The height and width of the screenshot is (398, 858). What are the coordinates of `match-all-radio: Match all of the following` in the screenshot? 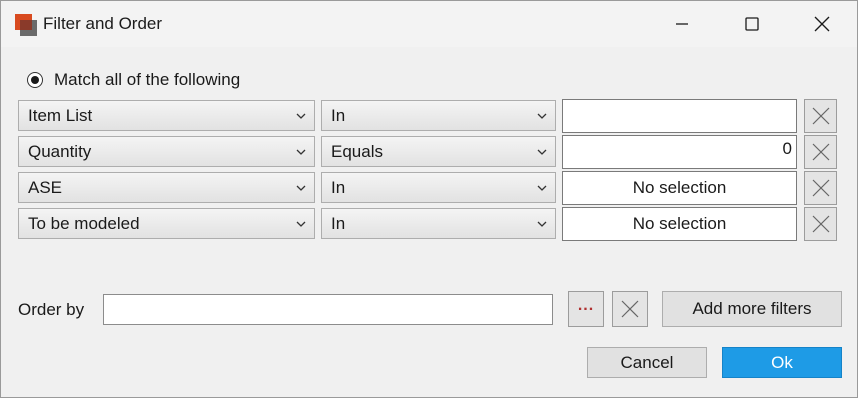 It's located at (133, 80).